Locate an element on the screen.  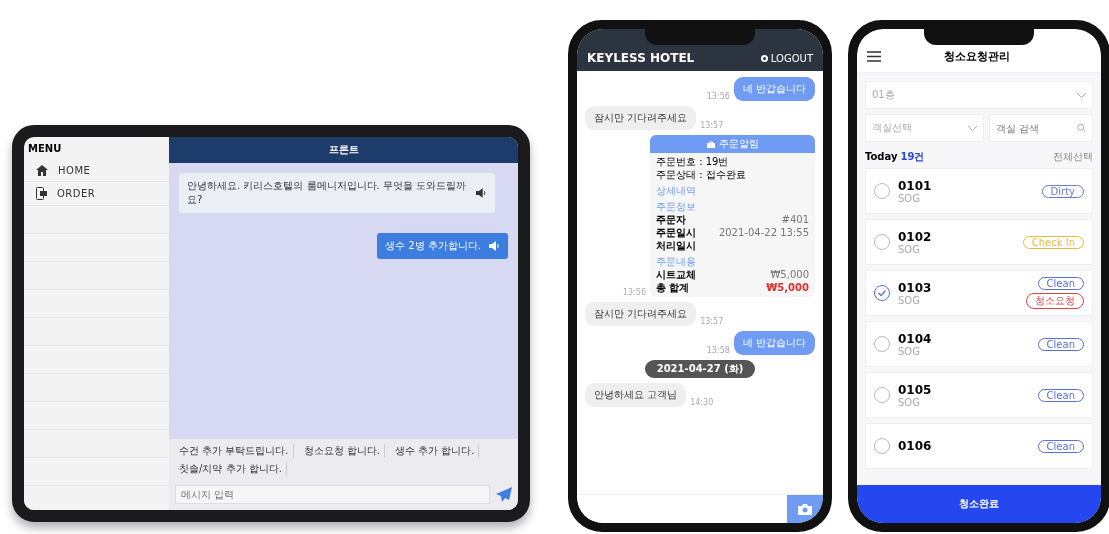
quick-reply: 청소요청 합니다. is located at coordinates (342, 451).